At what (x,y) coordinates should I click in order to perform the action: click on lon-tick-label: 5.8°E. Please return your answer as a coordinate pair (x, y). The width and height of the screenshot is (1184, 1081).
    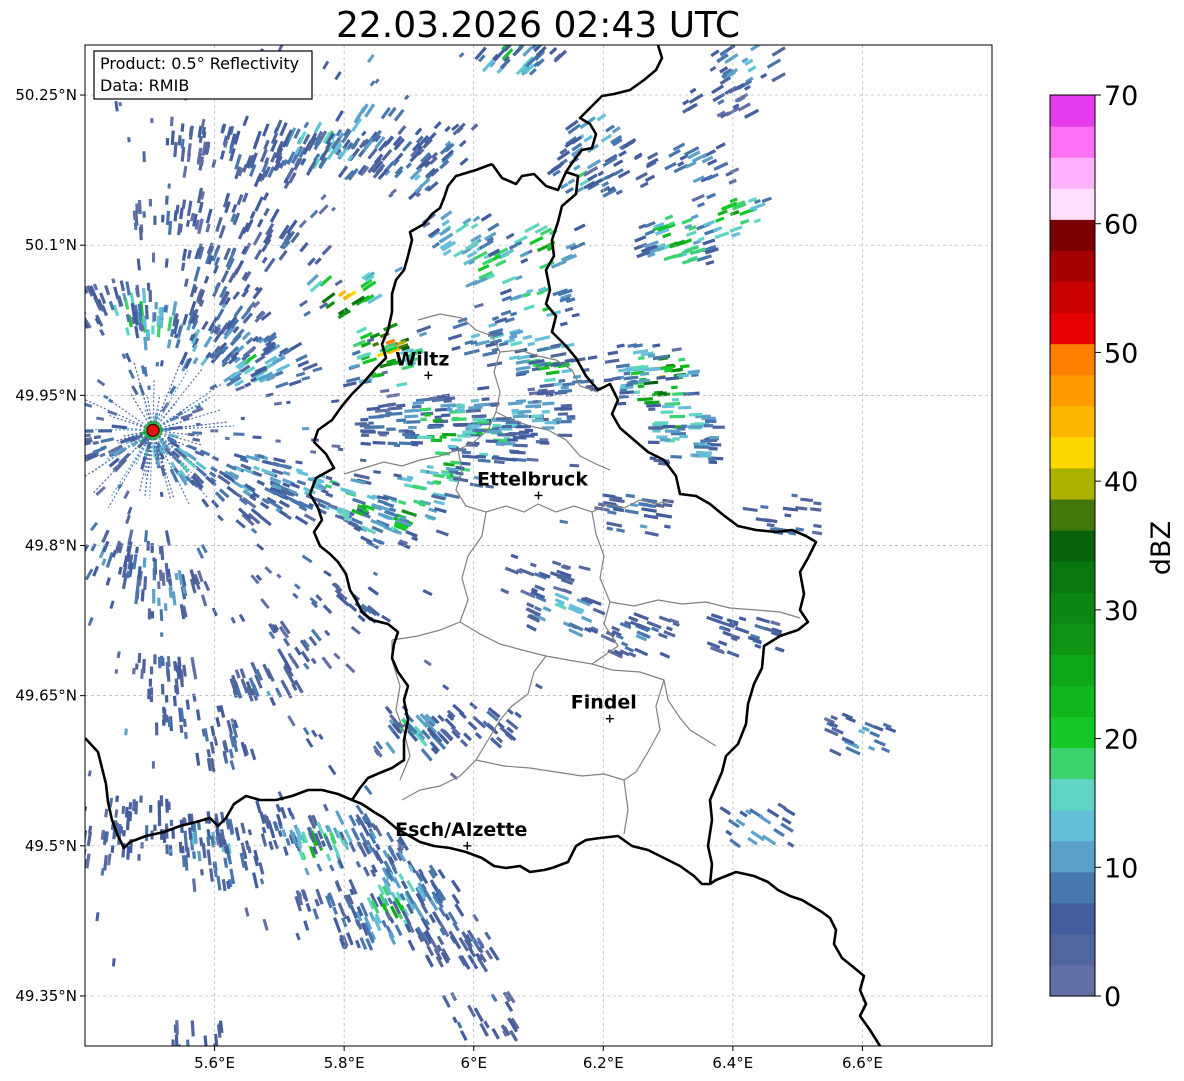
    Looking at the image, I should click on (344, 1063).